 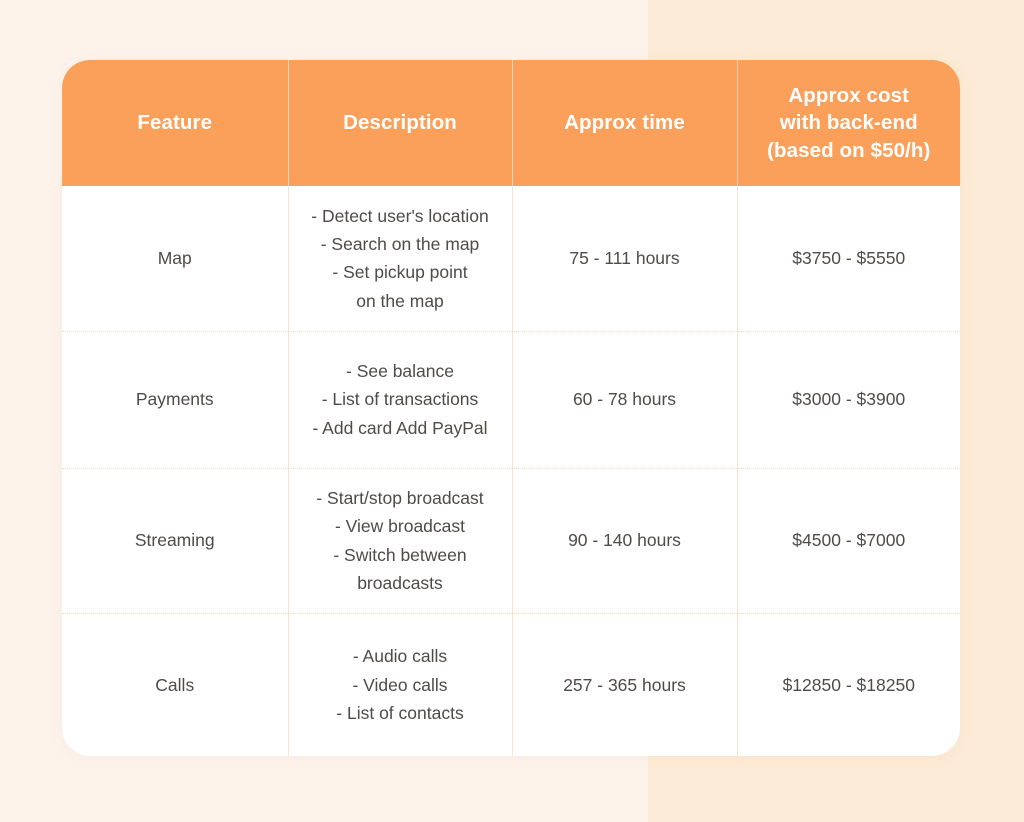 What do you see at coordinates (175, 259) in the screenshot?
I see `cell-feature: Map` at bounding box center [175, 259].